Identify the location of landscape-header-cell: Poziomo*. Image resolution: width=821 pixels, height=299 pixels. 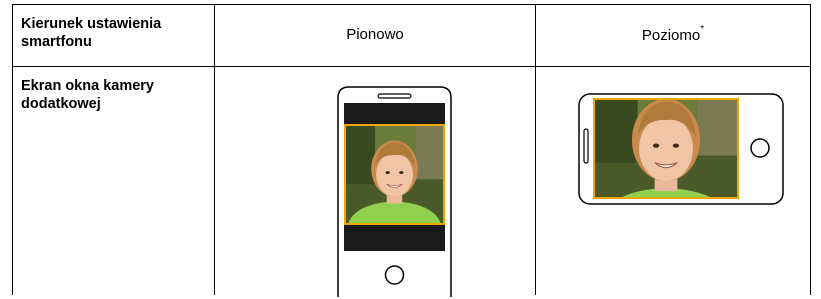
(673, 35).